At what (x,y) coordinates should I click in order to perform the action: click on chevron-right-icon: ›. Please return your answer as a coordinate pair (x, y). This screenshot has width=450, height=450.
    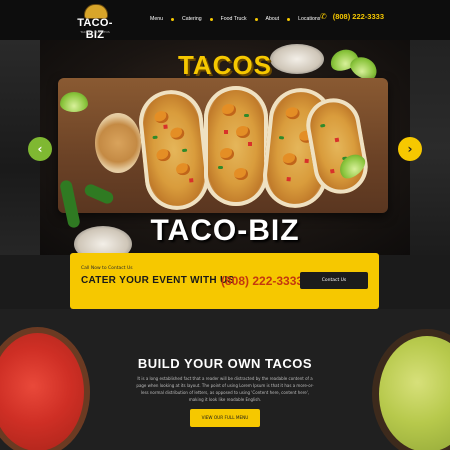
    Looking at the image, I should click on (410, 149).